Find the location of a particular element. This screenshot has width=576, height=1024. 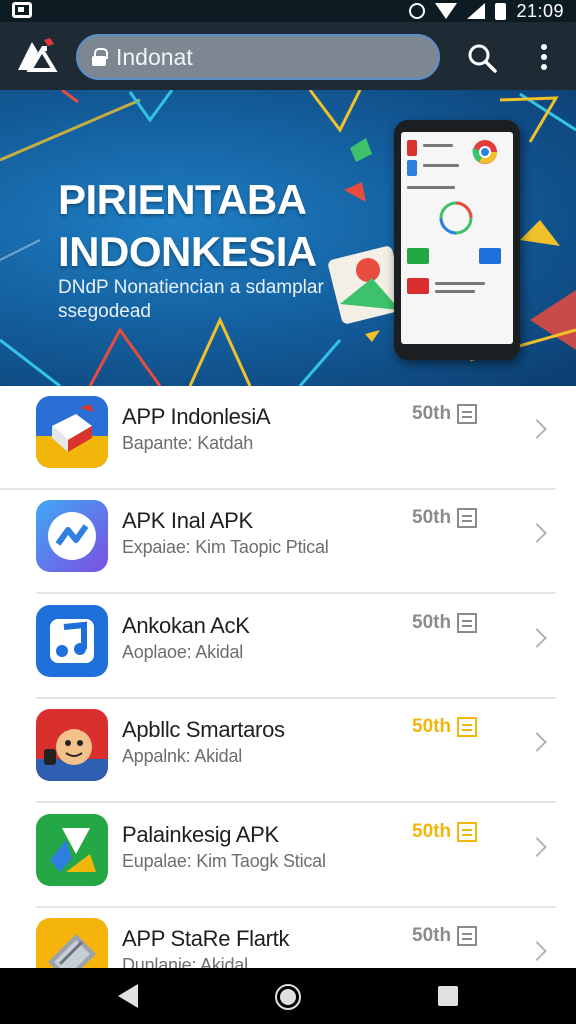

app-name: Ankokan AcK is located at coordinates (186, 625).